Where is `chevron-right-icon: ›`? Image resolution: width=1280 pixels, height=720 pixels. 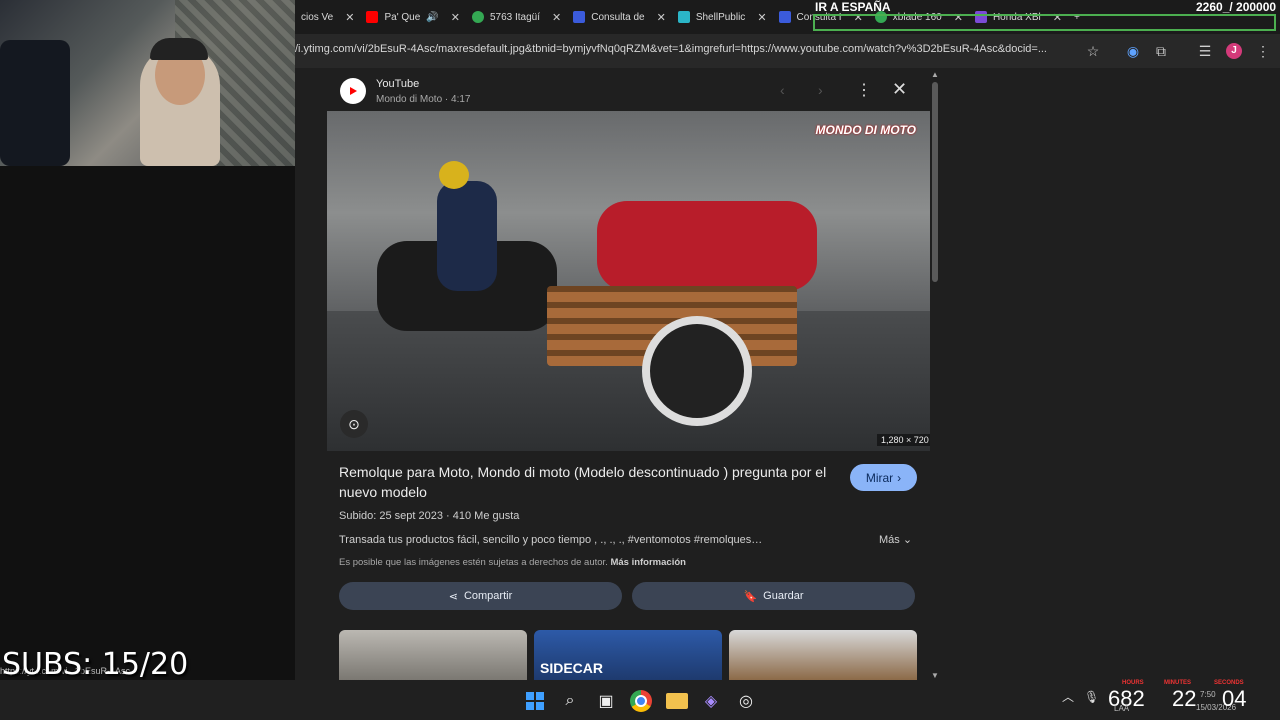 chevron-right-icon: › is located at coordinates (899, 477).